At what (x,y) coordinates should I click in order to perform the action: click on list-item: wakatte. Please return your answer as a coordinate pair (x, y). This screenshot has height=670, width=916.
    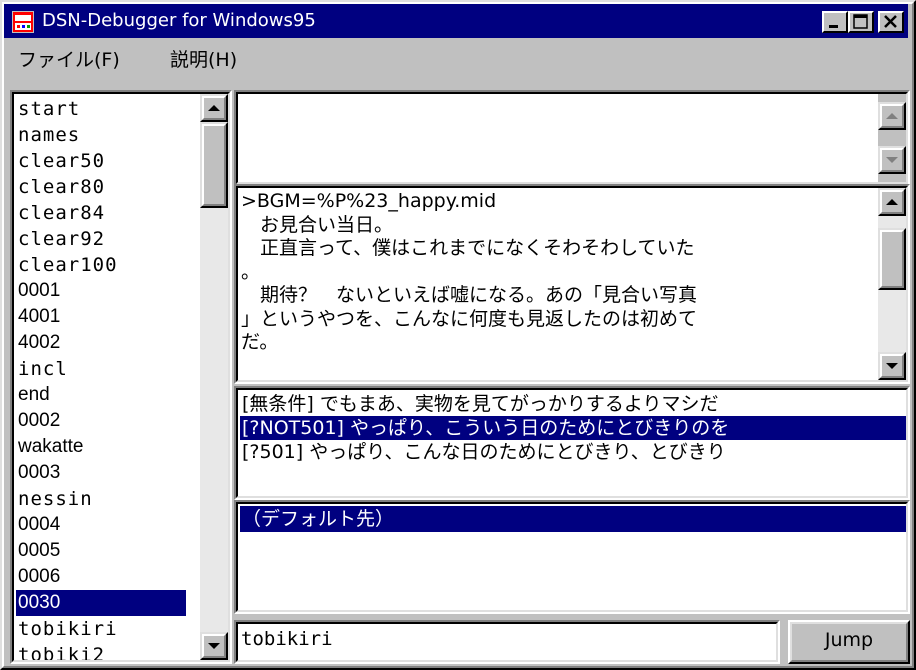
    Looking at the image, I should click on (101, 447).